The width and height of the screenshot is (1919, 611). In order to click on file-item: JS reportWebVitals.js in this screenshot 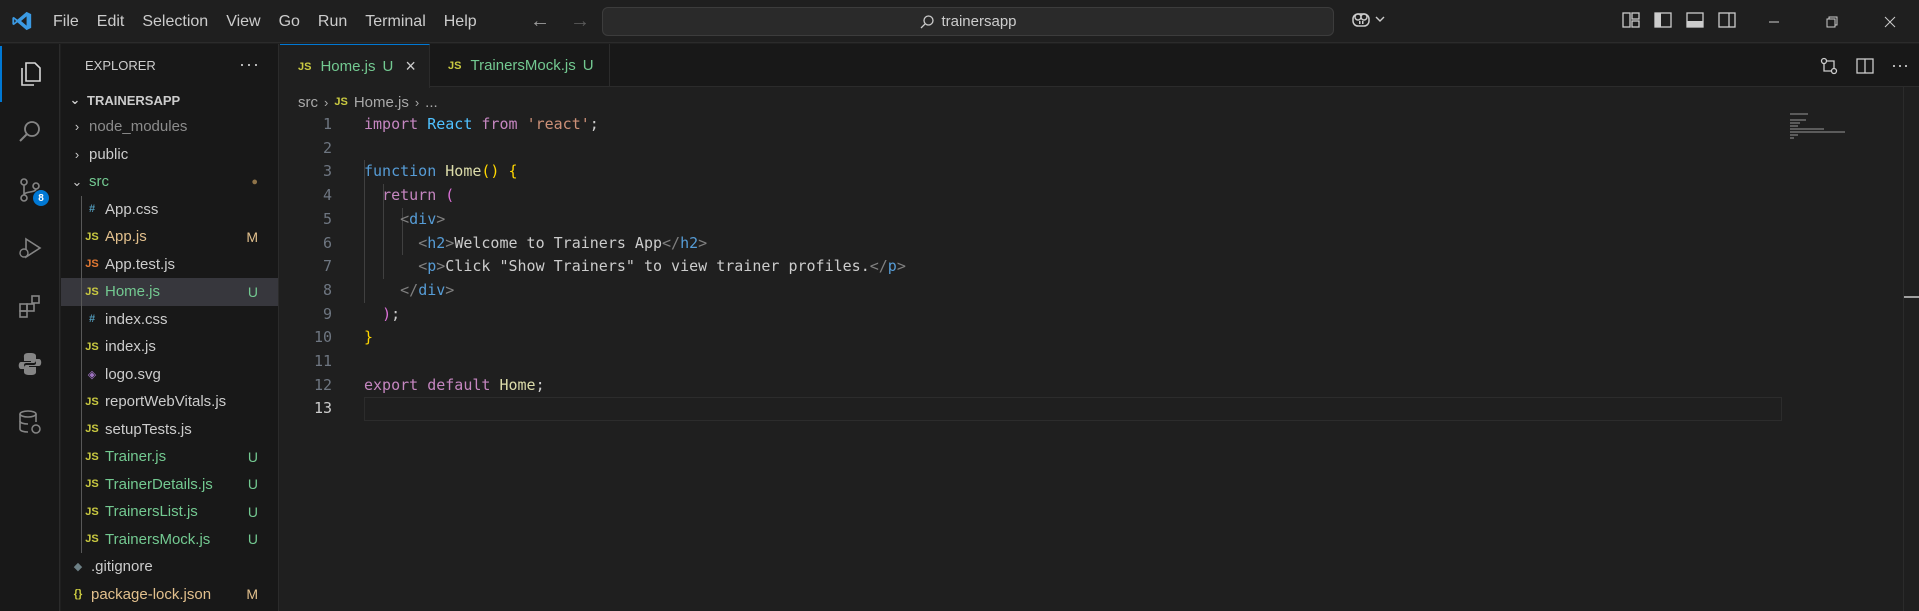, I will do `click(169, 402)`.